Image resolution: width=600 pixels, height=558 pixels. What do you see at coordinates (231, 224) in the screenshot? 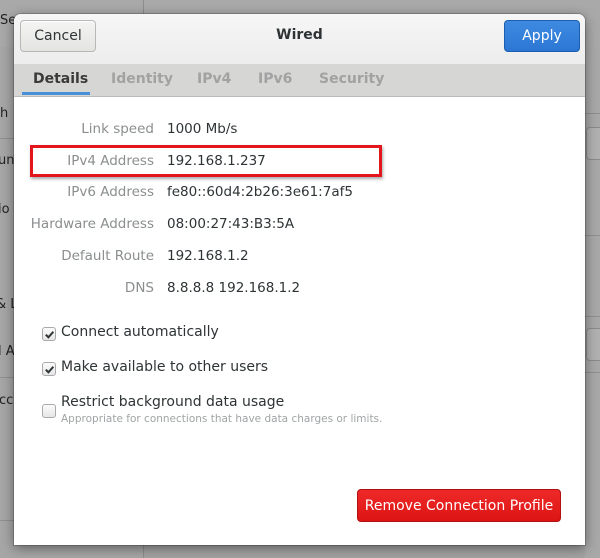
I see `hardware-address-value: 08:00:27:43:B3:5A` at bounding box center [231, 224].